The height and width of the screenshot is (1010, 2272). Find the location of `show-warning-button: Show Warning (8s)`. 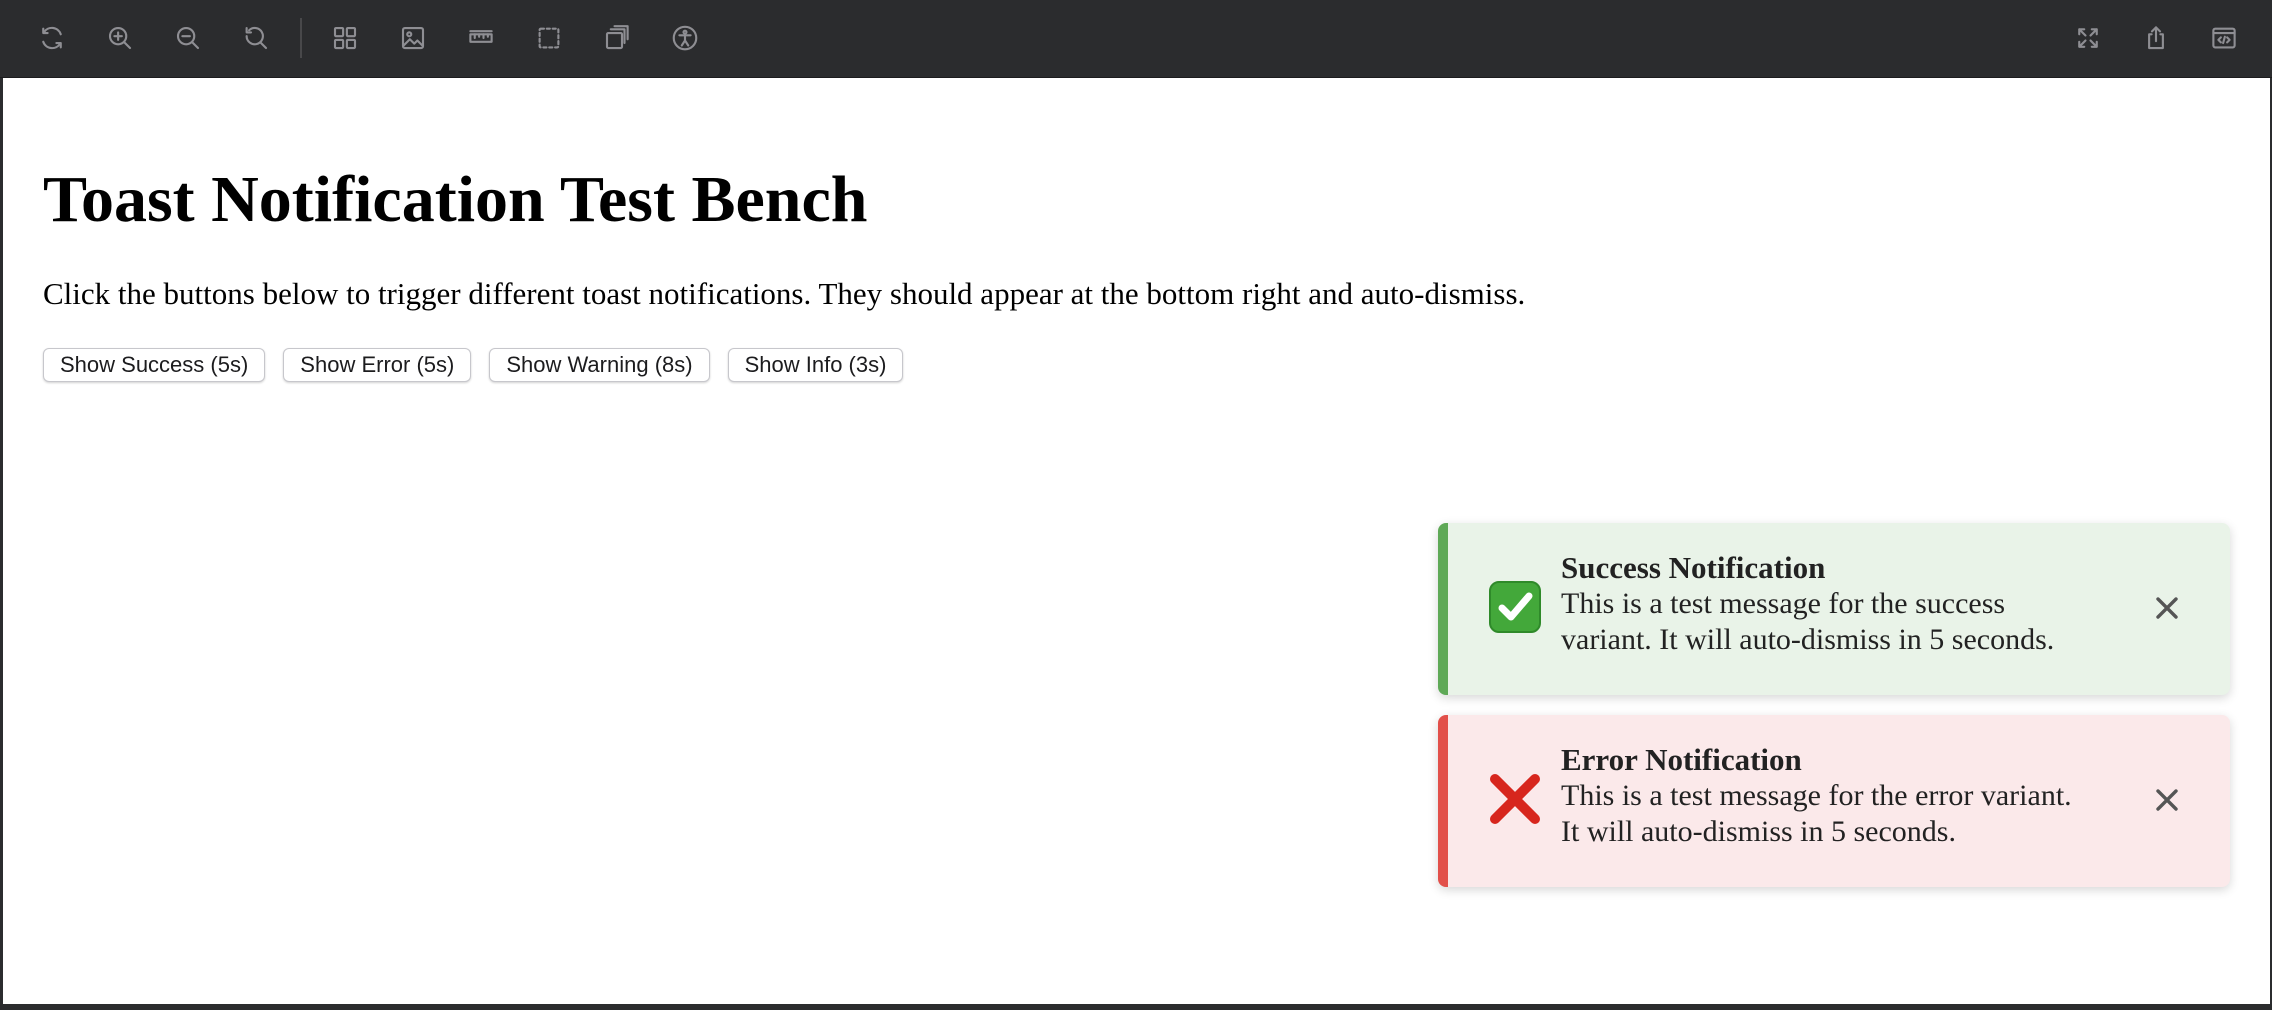

show-warning-button: Show Warning (8s) is located at coordinates (599, 365).